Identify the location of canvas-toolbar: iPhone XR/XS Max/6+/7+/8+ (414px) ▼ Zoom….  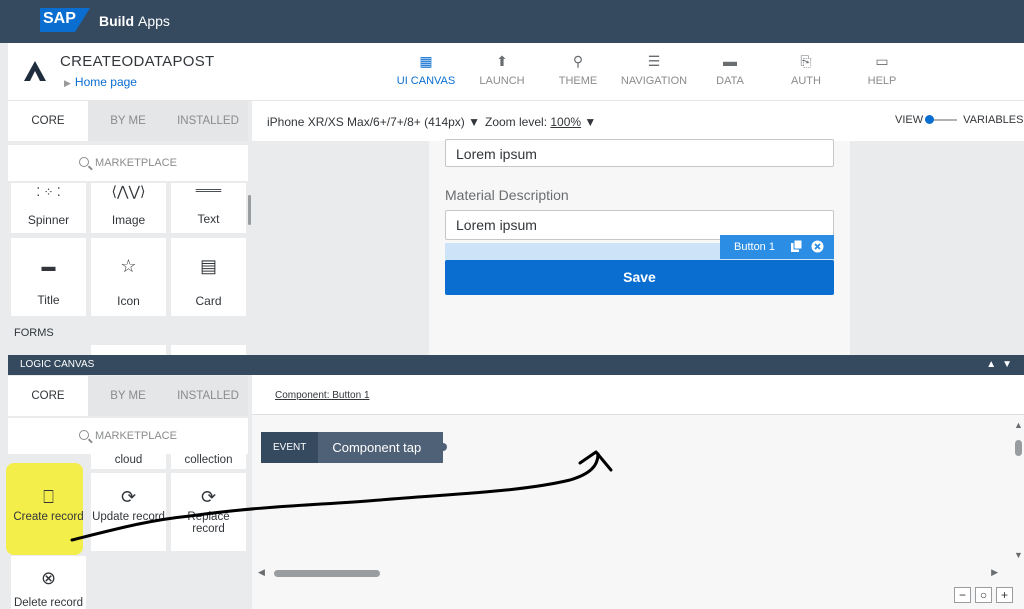
(638, 121).